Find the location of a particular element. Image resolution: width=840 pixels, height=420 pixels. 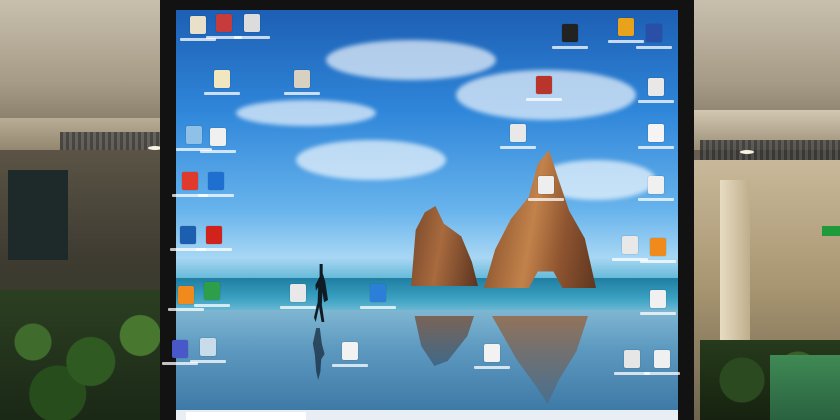

icon-file-2-icon is located at coordinates (224, 23).